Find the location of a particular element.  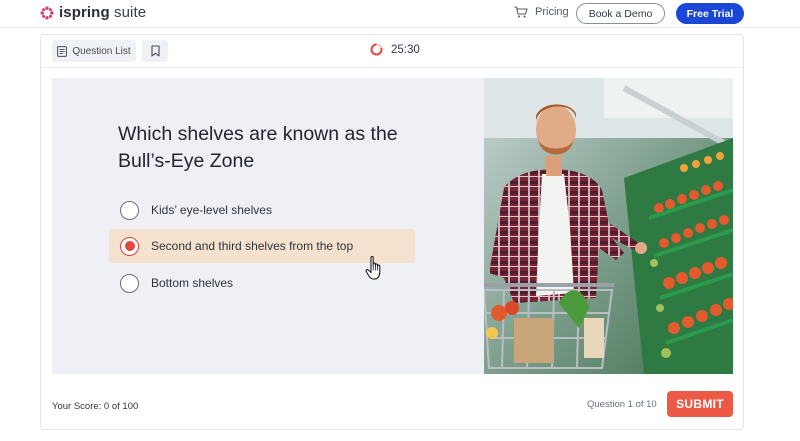

ispring-logo: ispring suite is located at coordinates (93, 12).